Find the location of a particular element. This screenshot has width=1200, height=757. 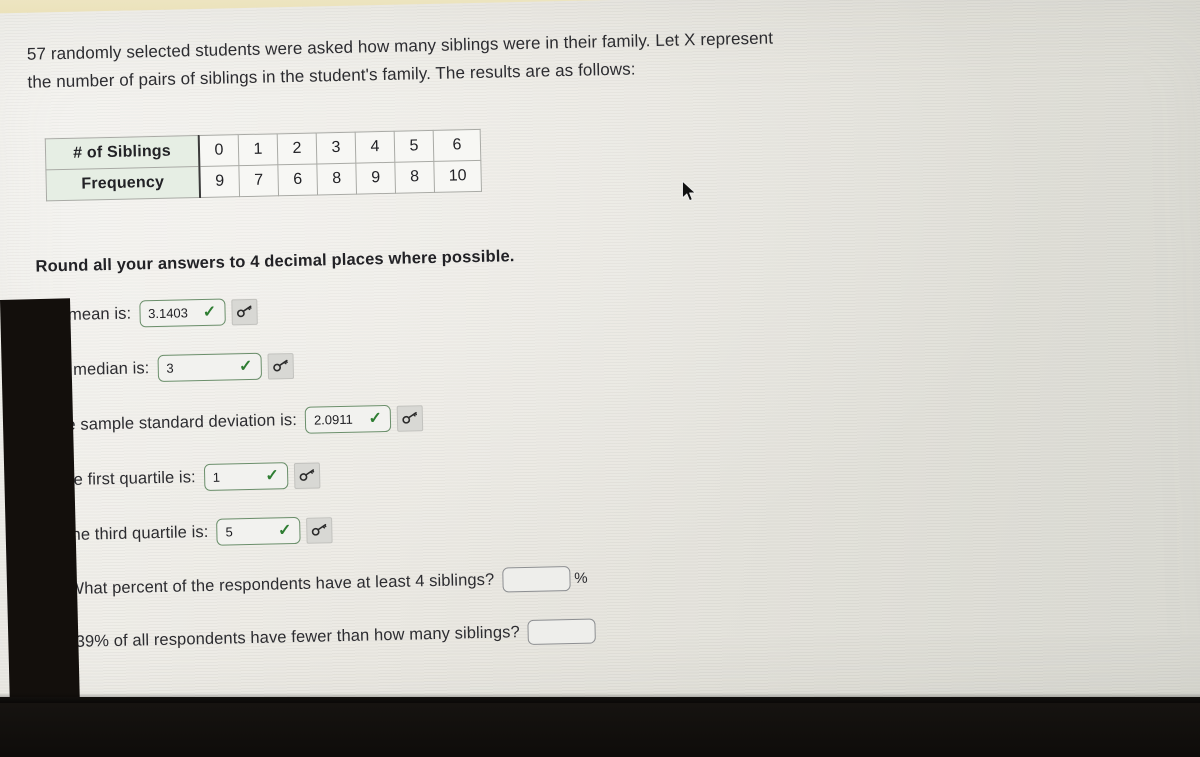

table-header-siblings: # of Siblings is located at coordinates (122, 152).